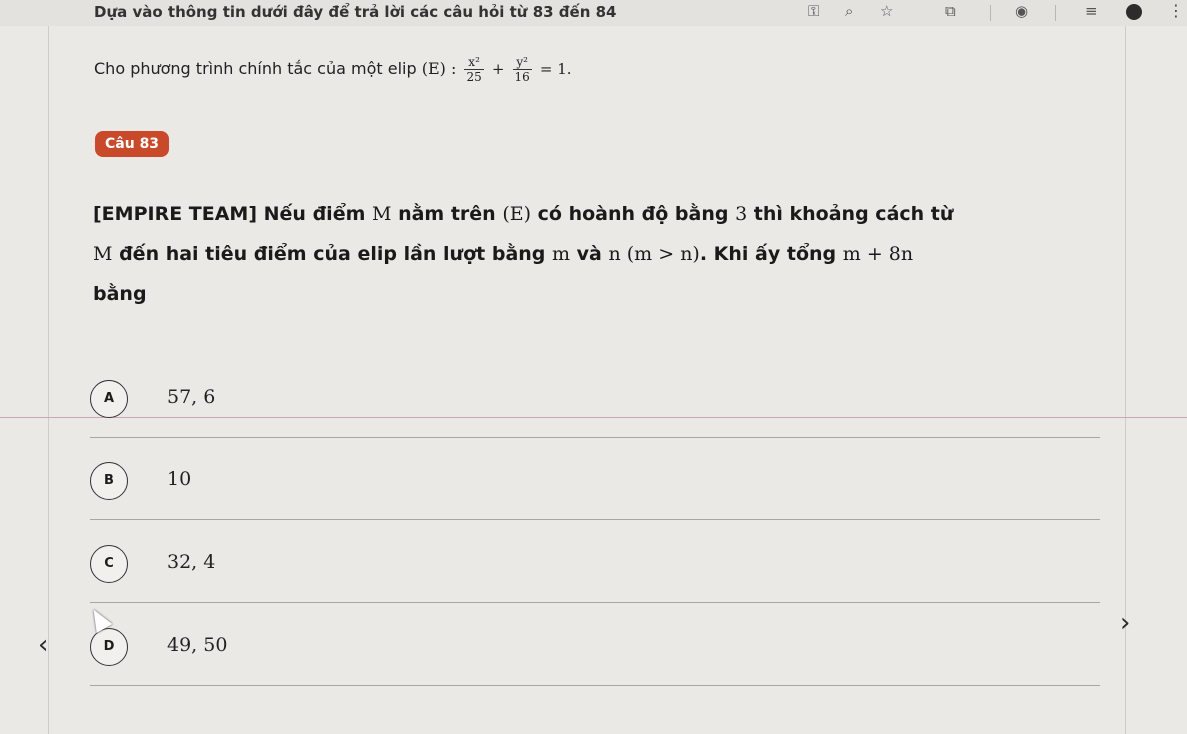 This screenshot has width=1187, height=734. What do you see at coordinates (1021, 11) in the screenshot?
I see `google-lens-icon: ◉` at bounding box center [1021, 11].